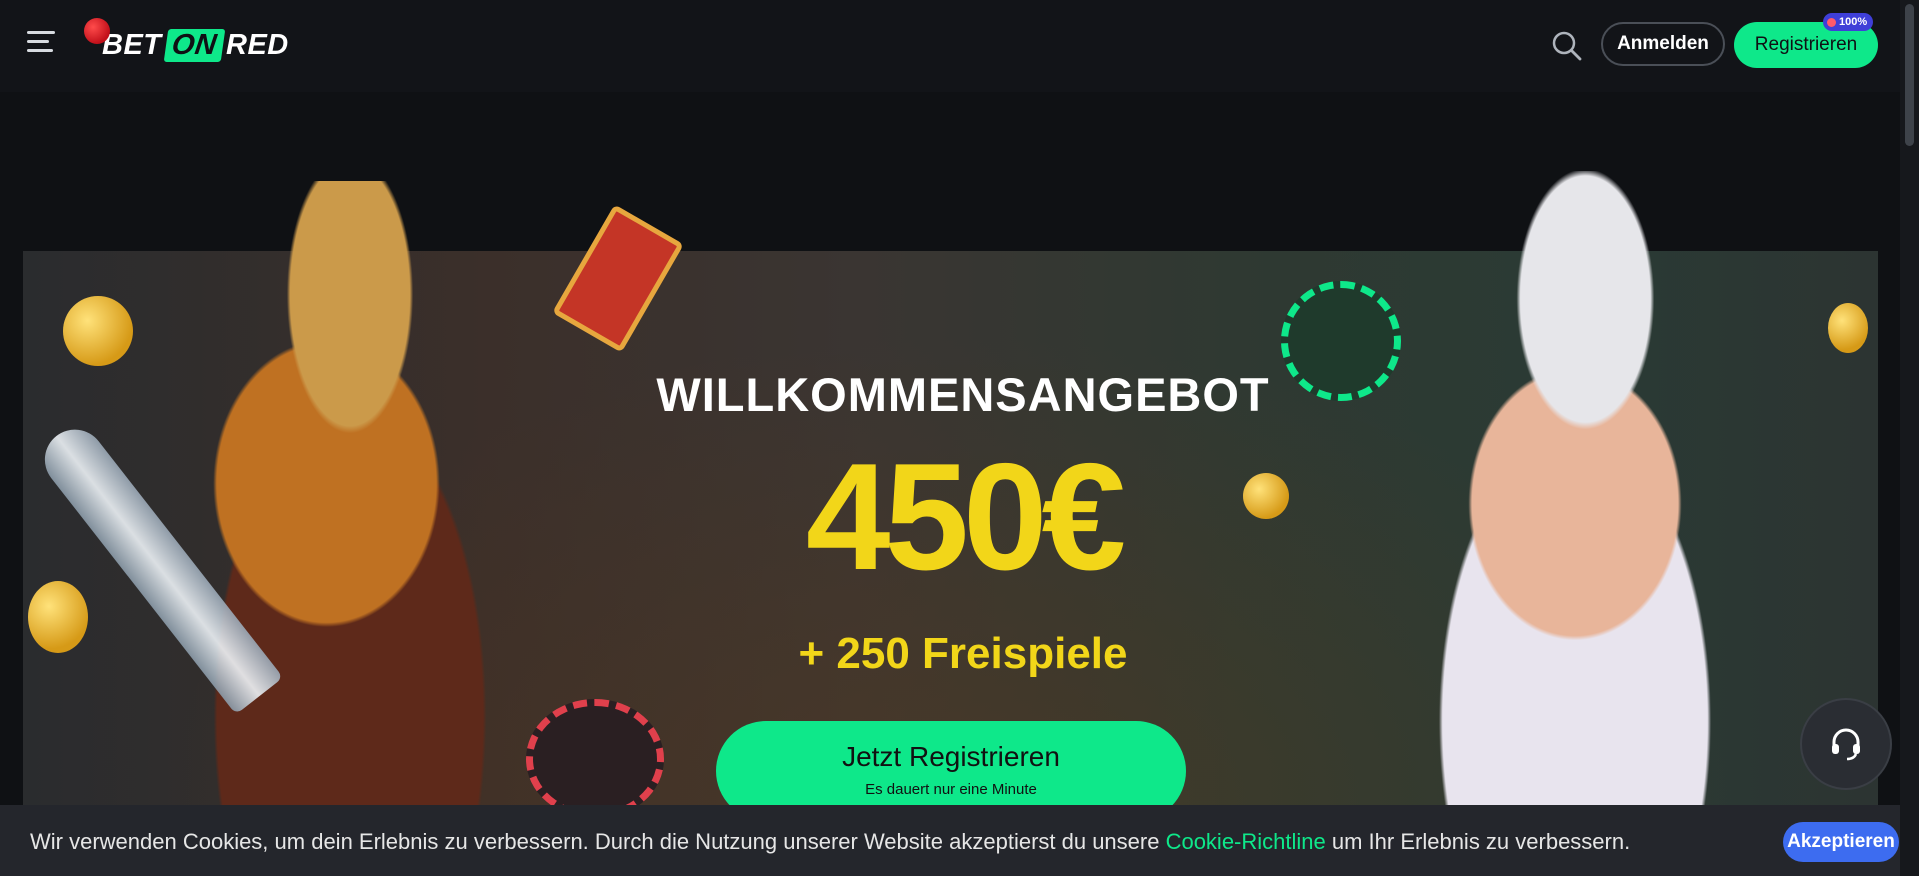 The image size is (1919, 876). Describe the element at coordinates (950, 46) in the screenshot. I see `site-header: BET ON RED Anmelden Registrieren 100%` at that location.